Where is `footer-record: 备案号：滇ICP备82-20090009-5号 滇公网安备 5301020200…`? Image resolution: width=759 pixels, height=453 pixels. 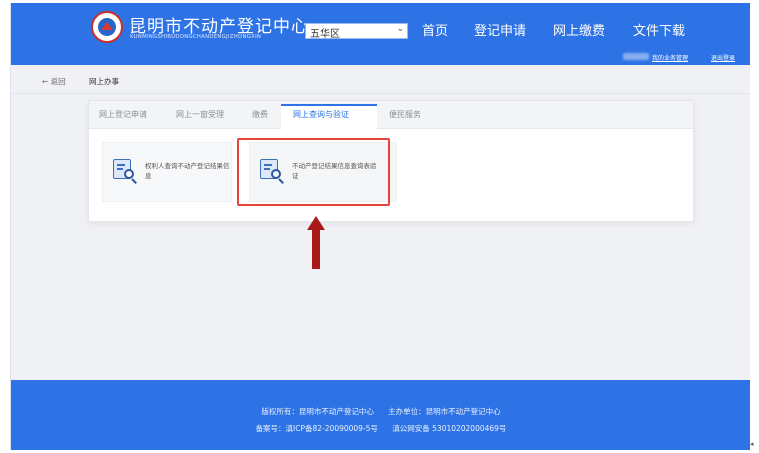 footer-record: 备案号：滇ICP备82-20090009-5号 滇公网安备 5301020200… is located at coordinates (381, 428).